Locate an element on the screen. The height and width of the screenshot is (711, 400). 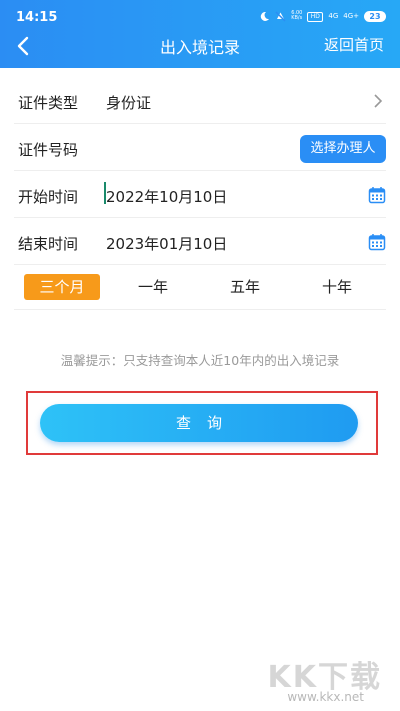
signal-5g-icon: 4G+ is located at coordinates (351, 16).